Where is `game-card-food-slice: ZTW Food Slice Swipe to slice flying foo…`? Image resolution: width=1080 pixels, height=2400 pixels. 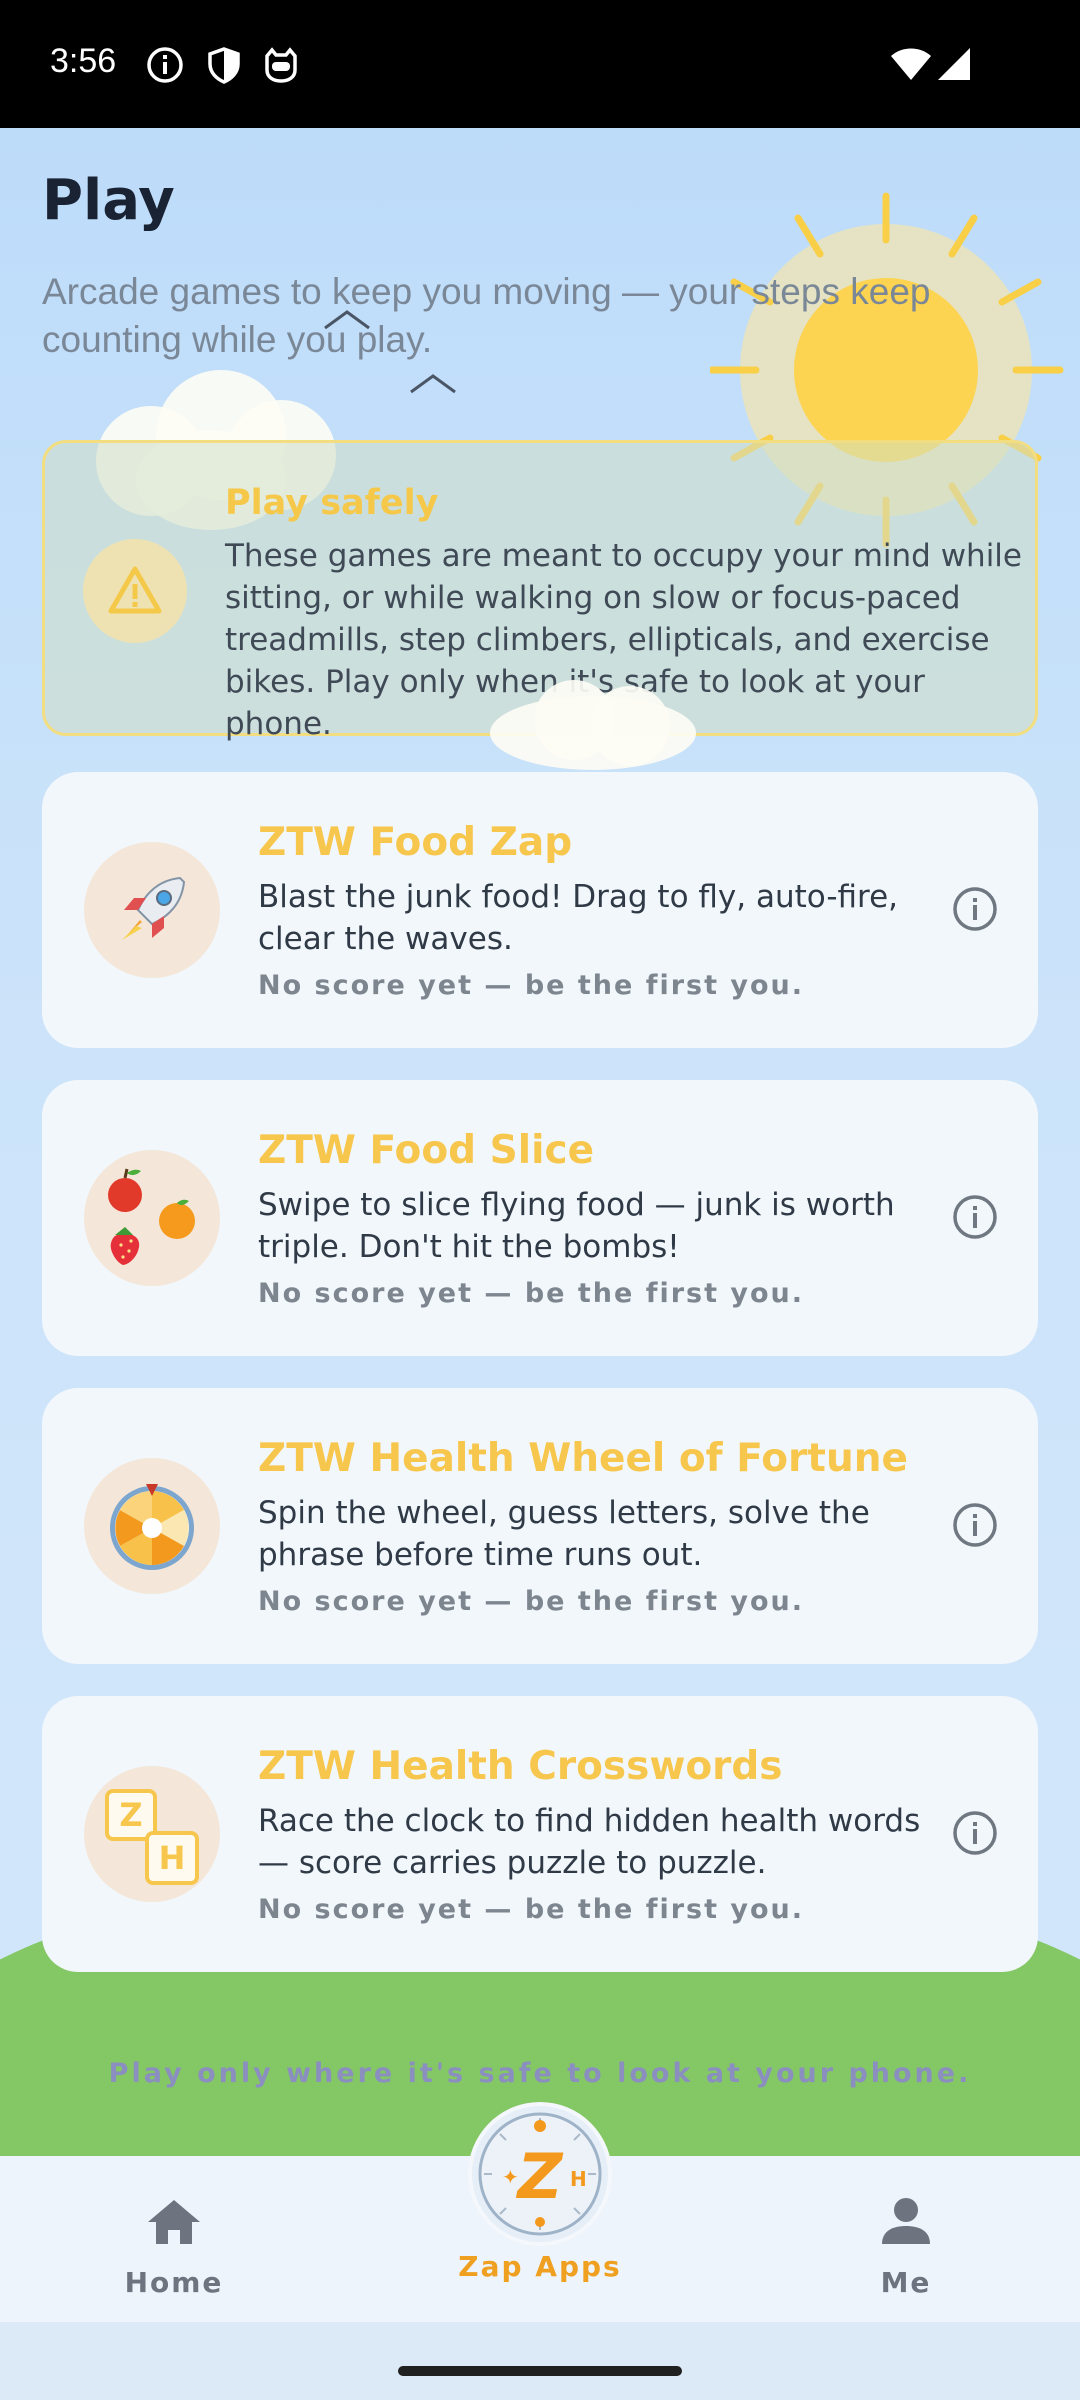
game-card-food-slice: ZTW Food Slice Swipe to slice flying foo… is located at coordinates (540, 1218).